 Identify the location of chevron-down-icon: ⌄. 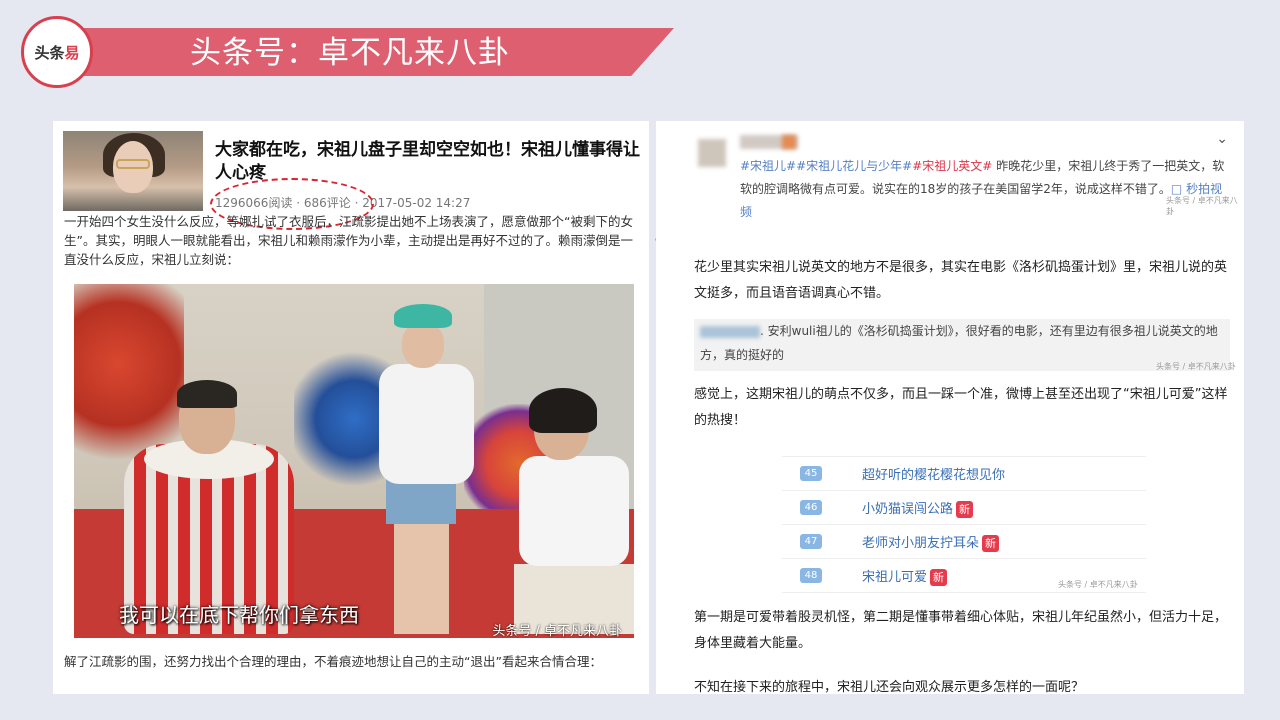
(1222, 139).